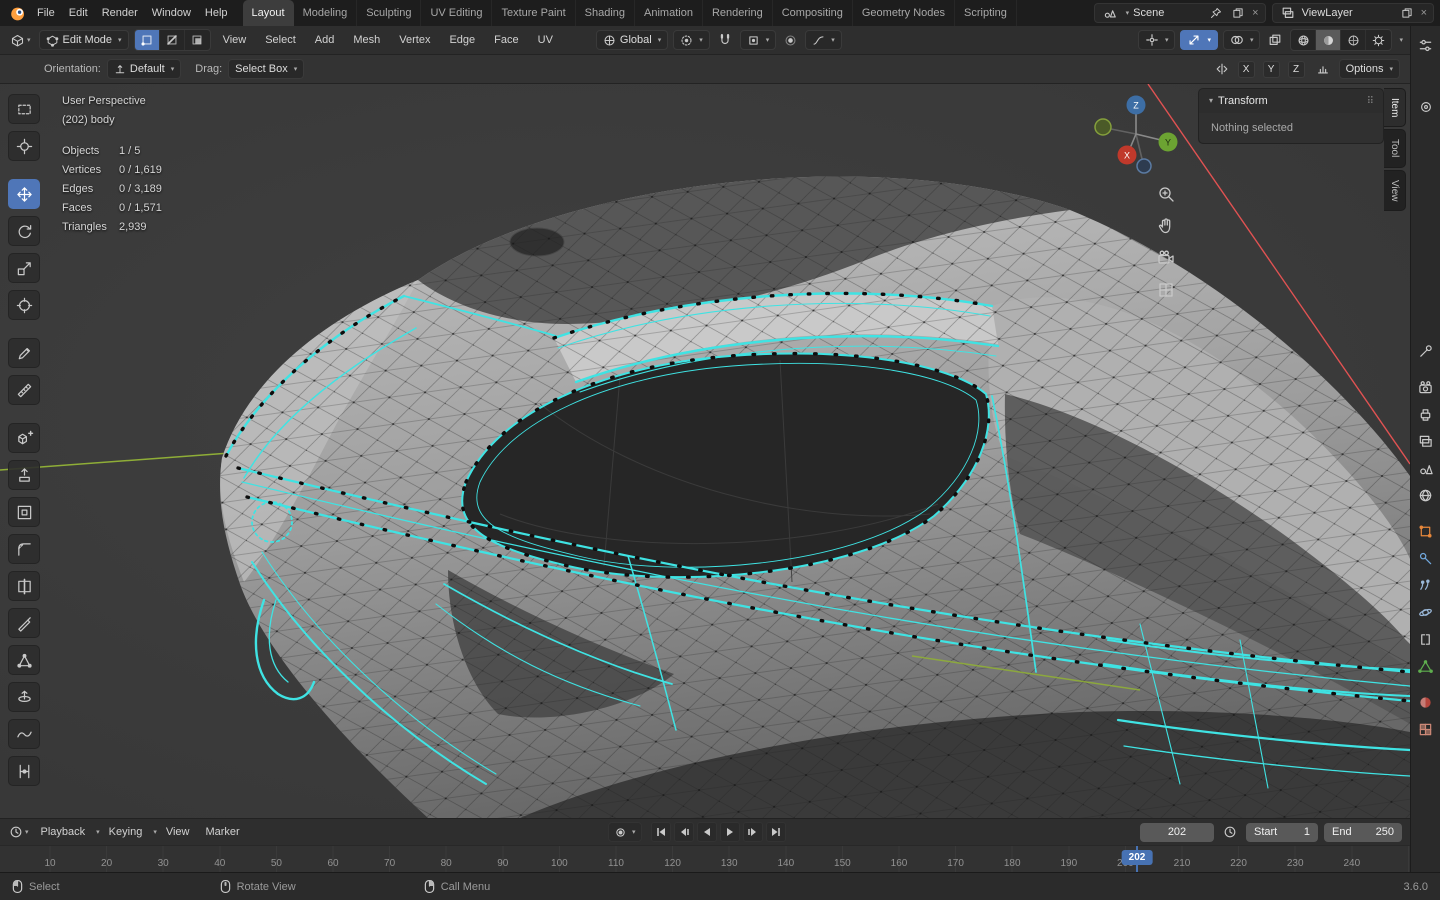 The width and height of the screenshot is (1440, 900). I want to click on options-dropdown: Options ▾, so click(1369, 69).